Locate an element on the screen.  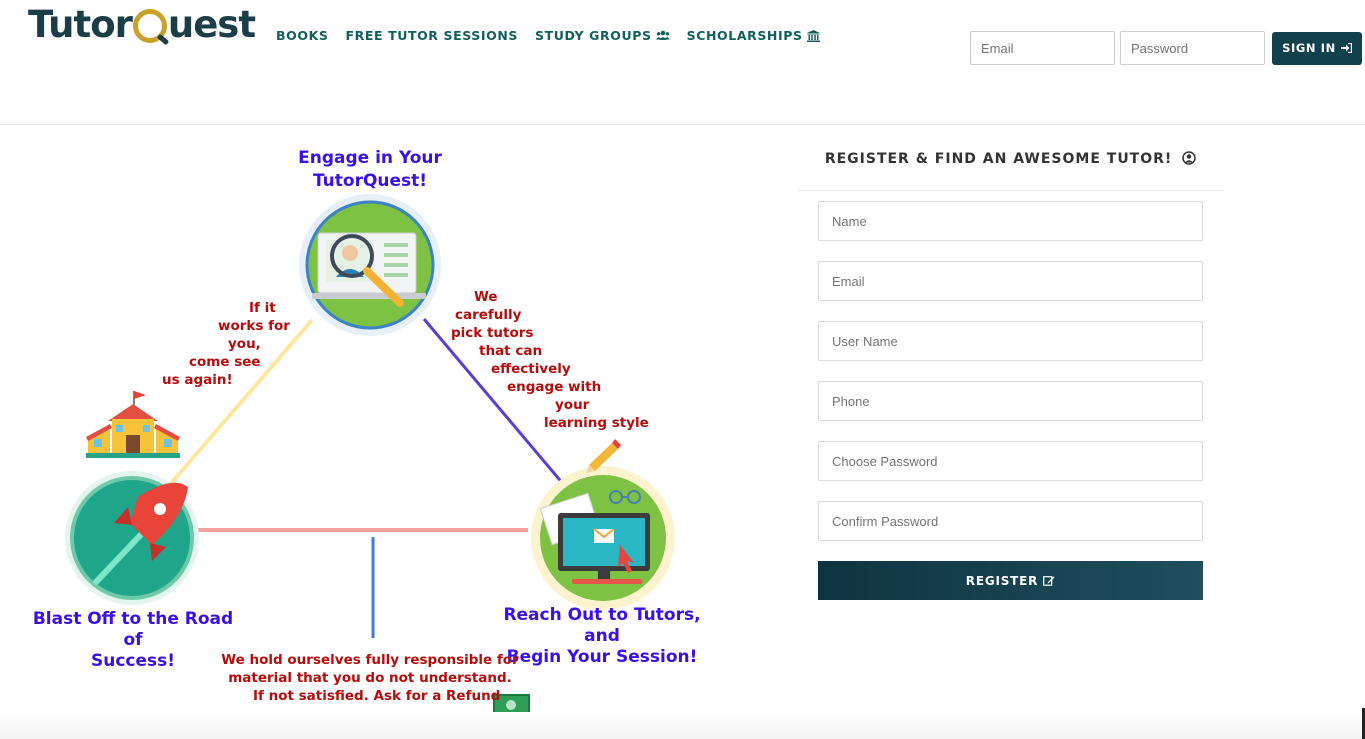
refund-note-line3: If not satisfied. Ask for a Refund is located at coordinates (377, 696).